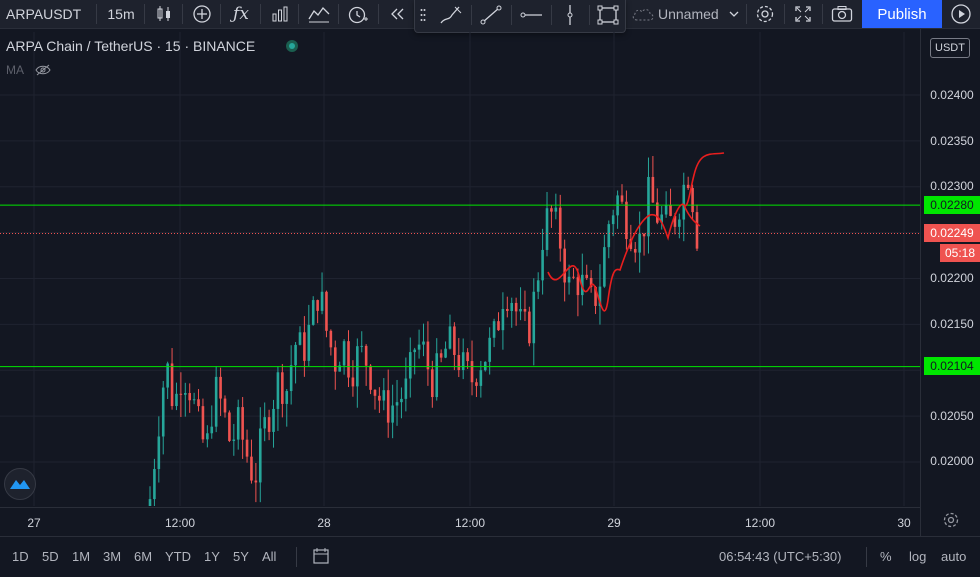 The width and height of the screenshot is (980, 577). What do you see at coordinates (34, 523) in the screenshot?
I see `time-tick: 27` at bounding box center [34, 523].